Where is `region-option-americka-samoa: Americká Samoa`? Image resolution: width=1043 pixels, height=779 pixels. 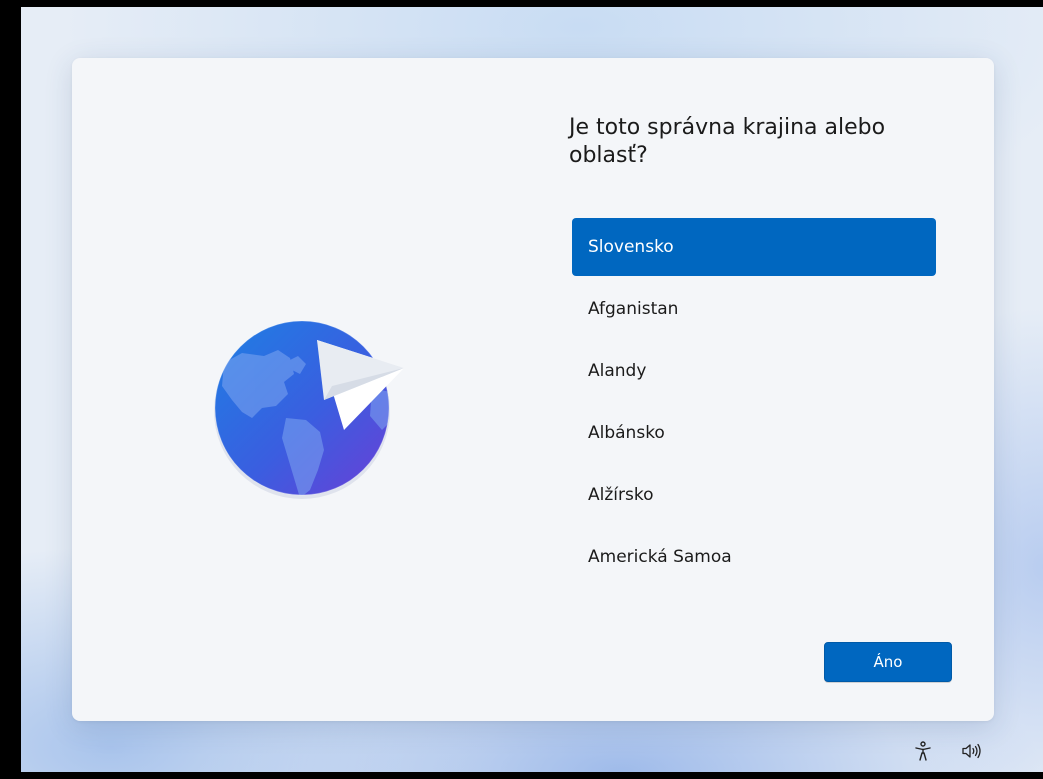 region-option-americka-samoa: Americká Samoa is located at coordinates (754, 557).